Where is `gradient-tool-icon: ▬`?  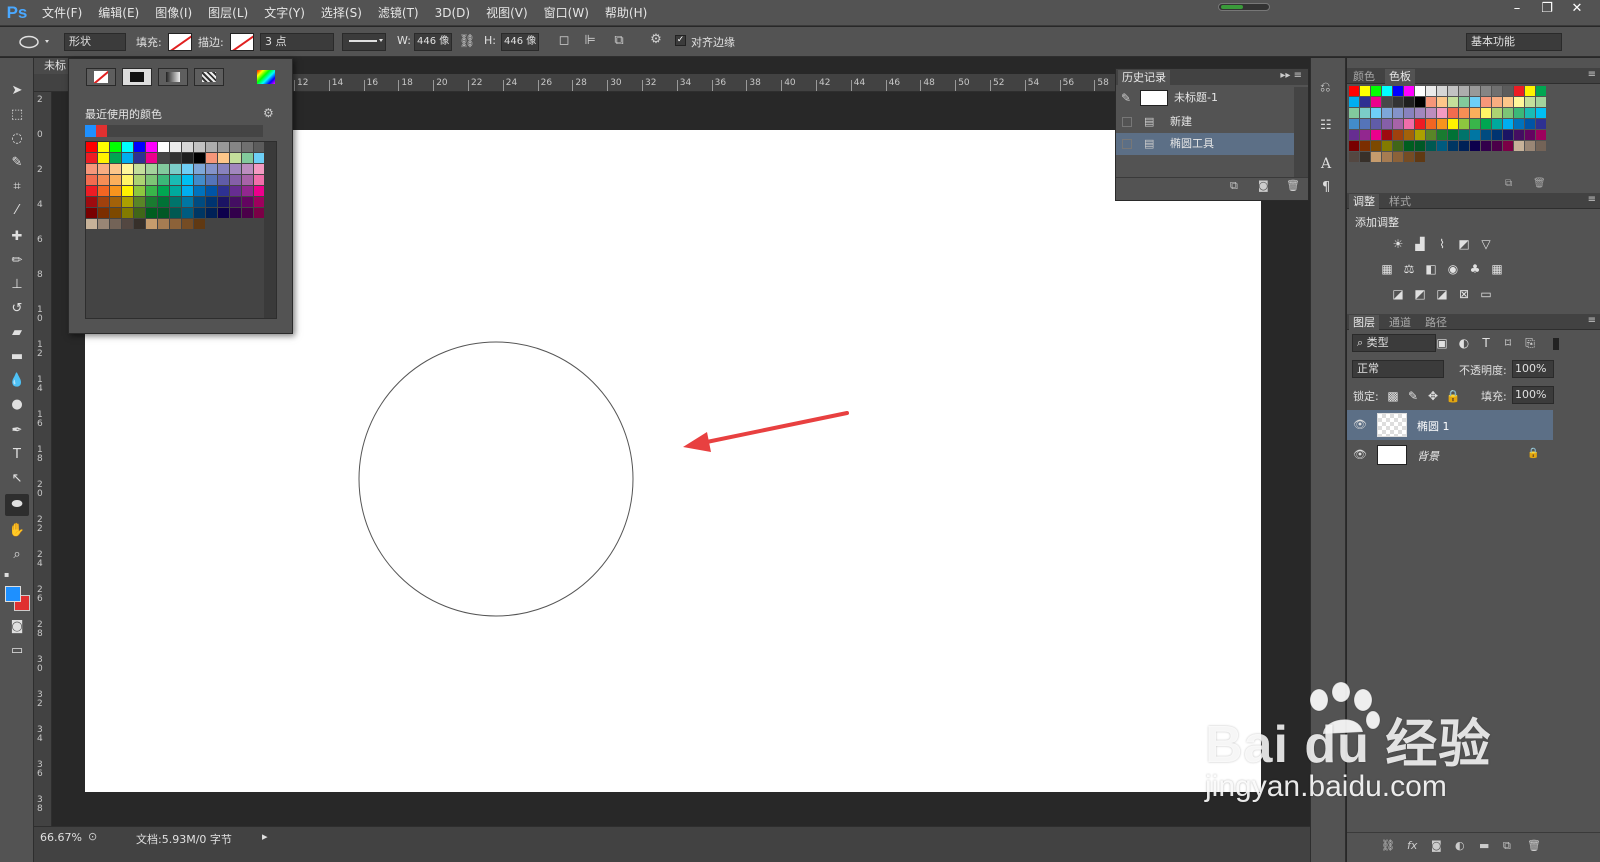 gradient-tool-icon: ▬ is located at coordinates (17, 357).